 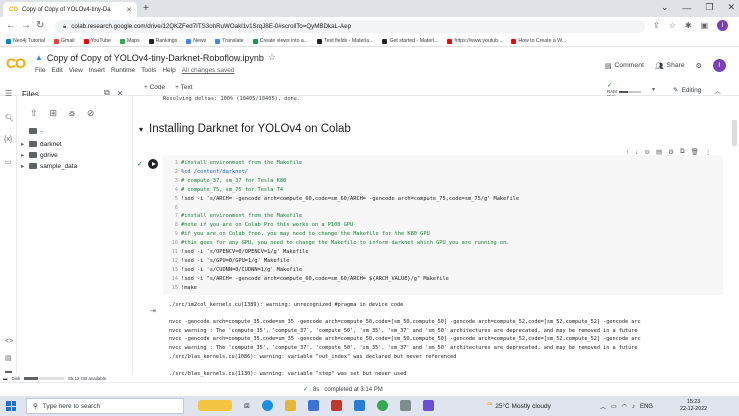 What do you see at coordinates (382, 405) in the screenshot?
I see `chrome-icon` at bounding box center [382, 405].